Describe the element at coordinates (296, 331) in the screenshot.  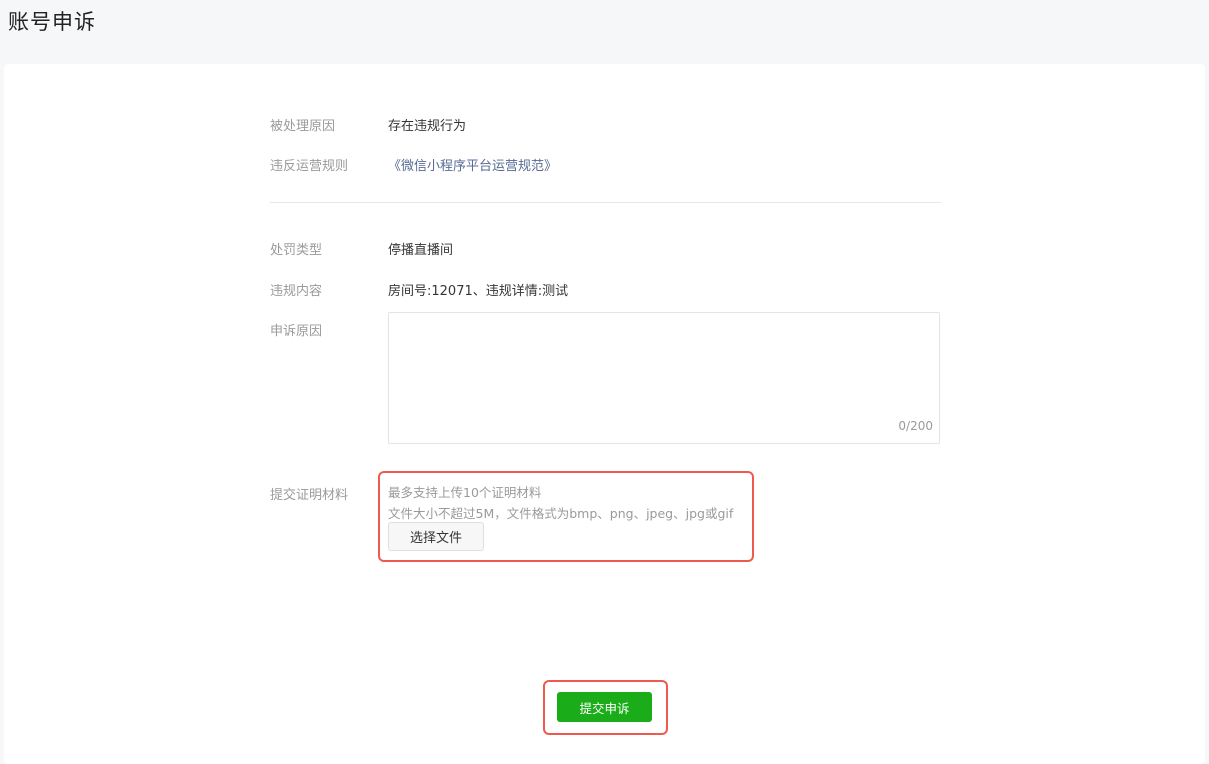
I see `appeal-reason-label: 申诉原因` at that location.